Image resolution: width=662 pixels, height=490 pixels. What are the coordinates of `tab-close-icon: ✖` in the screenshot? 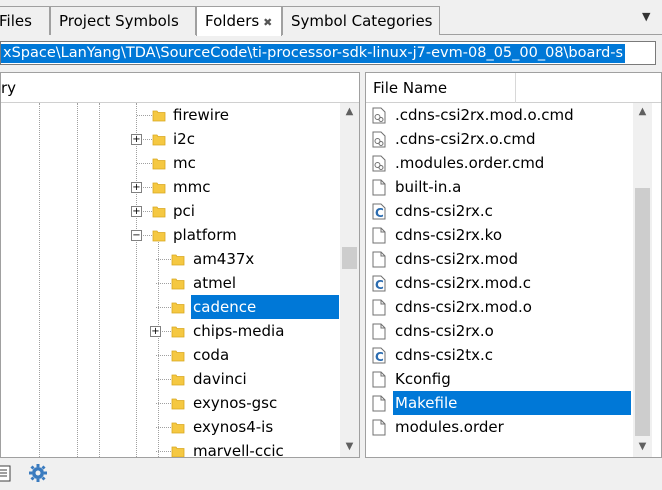 It's located at (267, 22).